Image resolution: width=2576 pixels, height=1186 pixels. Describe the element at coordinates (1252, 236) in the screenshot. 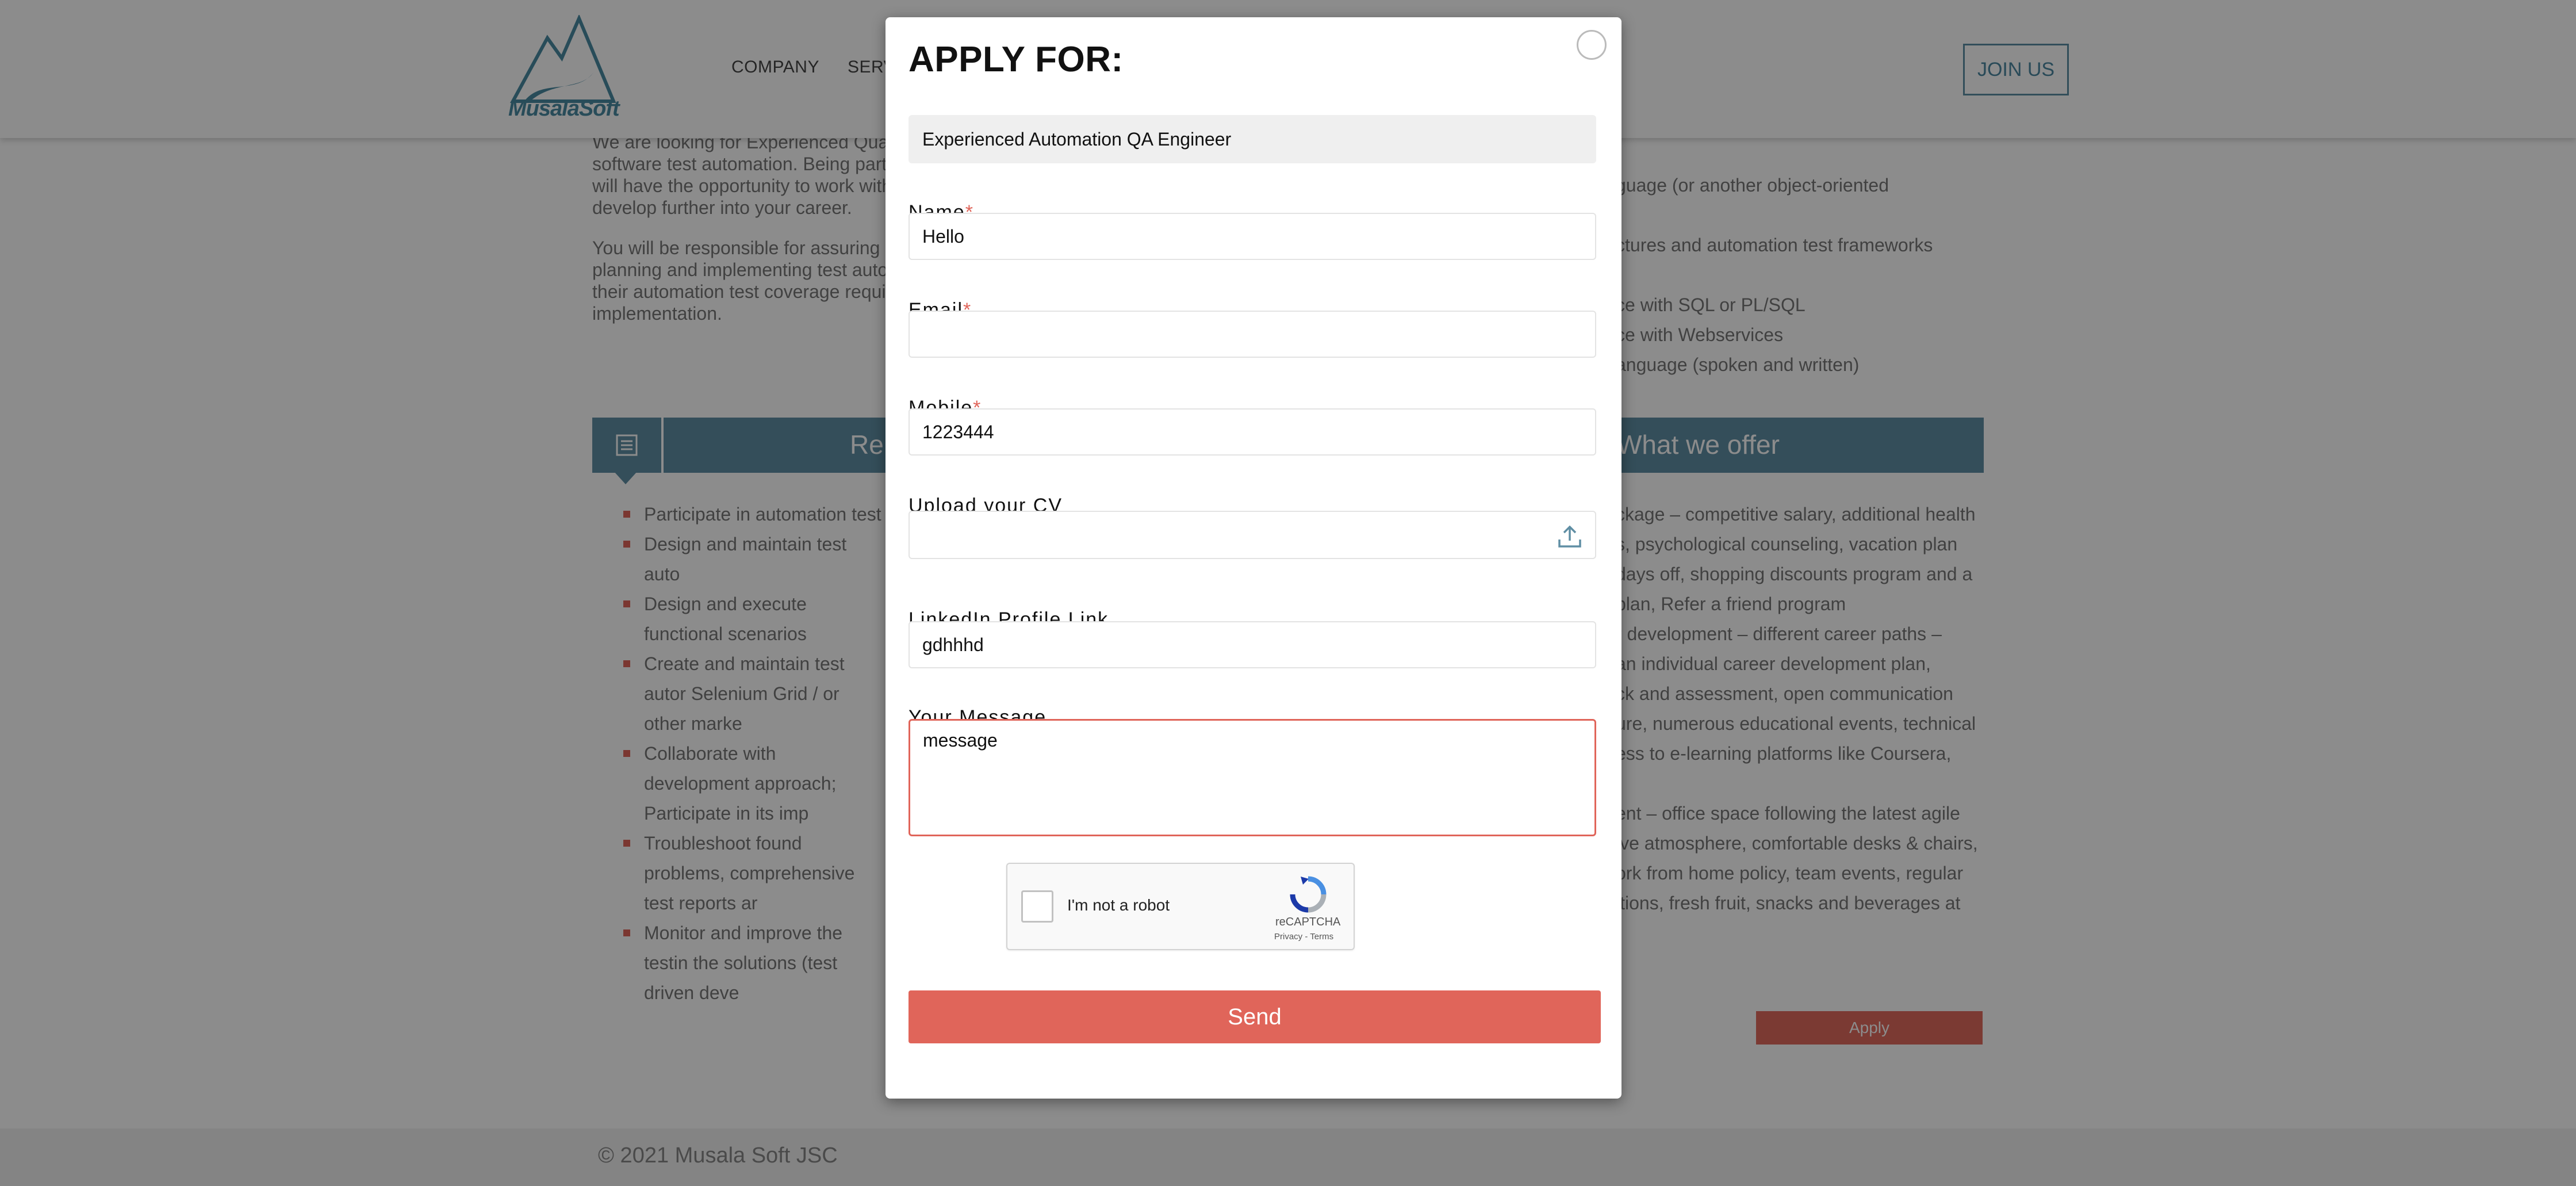

I see `name-input` at that location.